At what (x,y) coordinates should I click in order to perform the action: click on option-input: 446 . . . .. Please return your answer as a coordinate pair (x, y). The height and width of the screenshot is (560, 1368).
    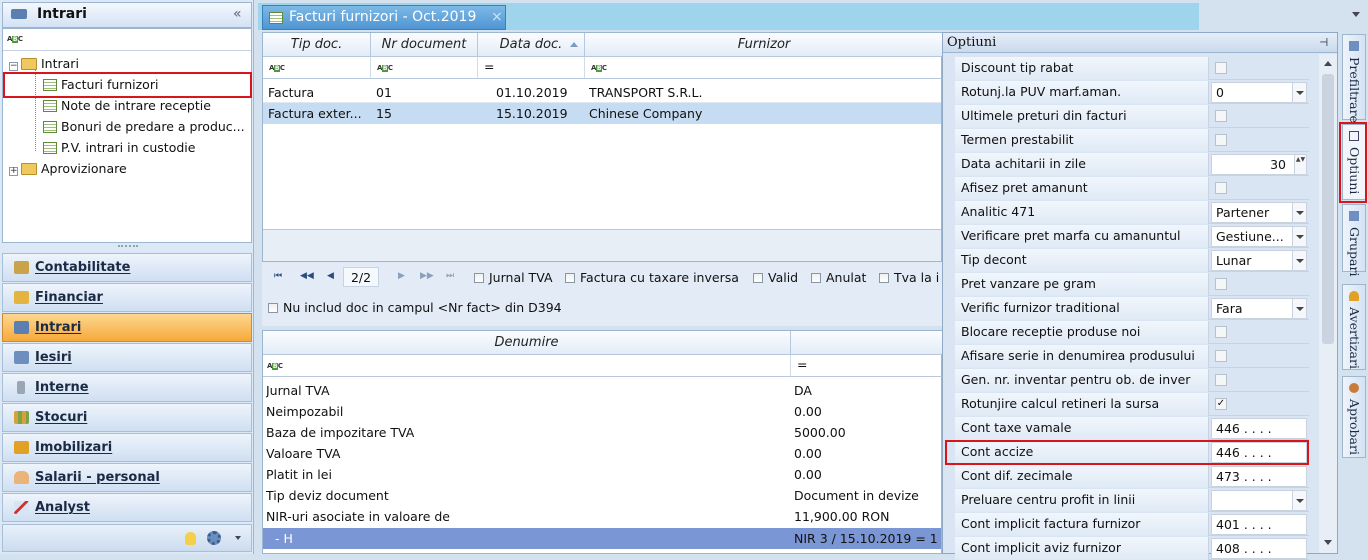
    Looking at the image, I should click on (1259, 452).